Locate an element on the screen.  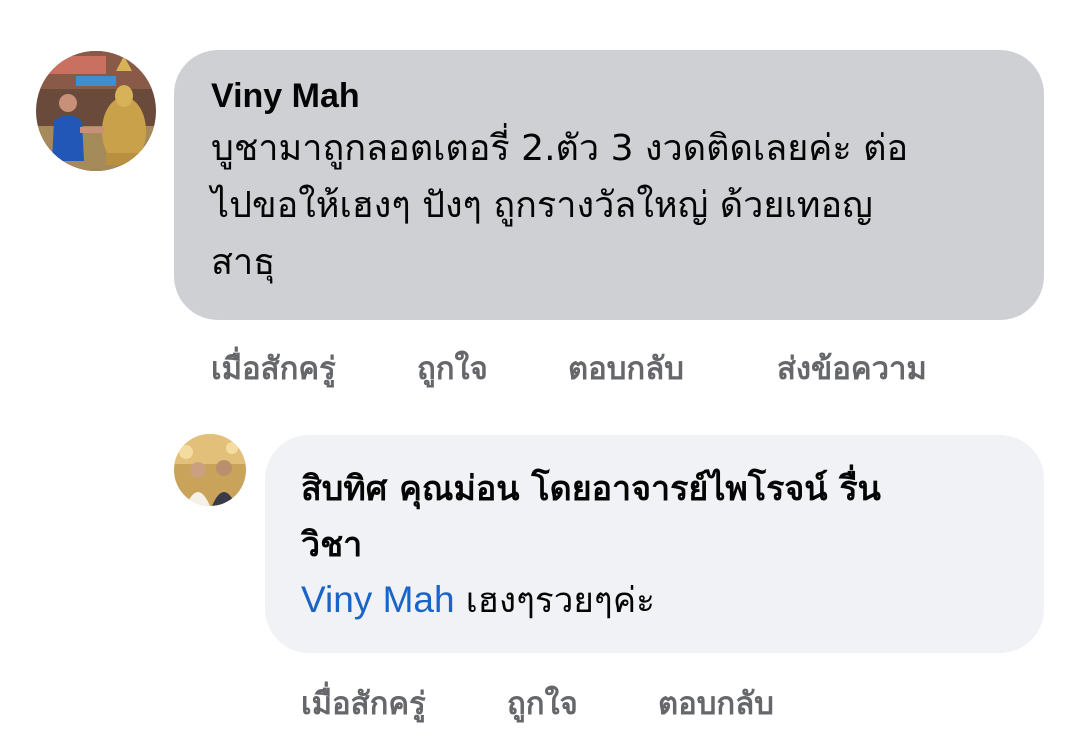
reply-body: Viny Mah เฮงๆรวยๆค่ะ is located at coordinates (654, 600).